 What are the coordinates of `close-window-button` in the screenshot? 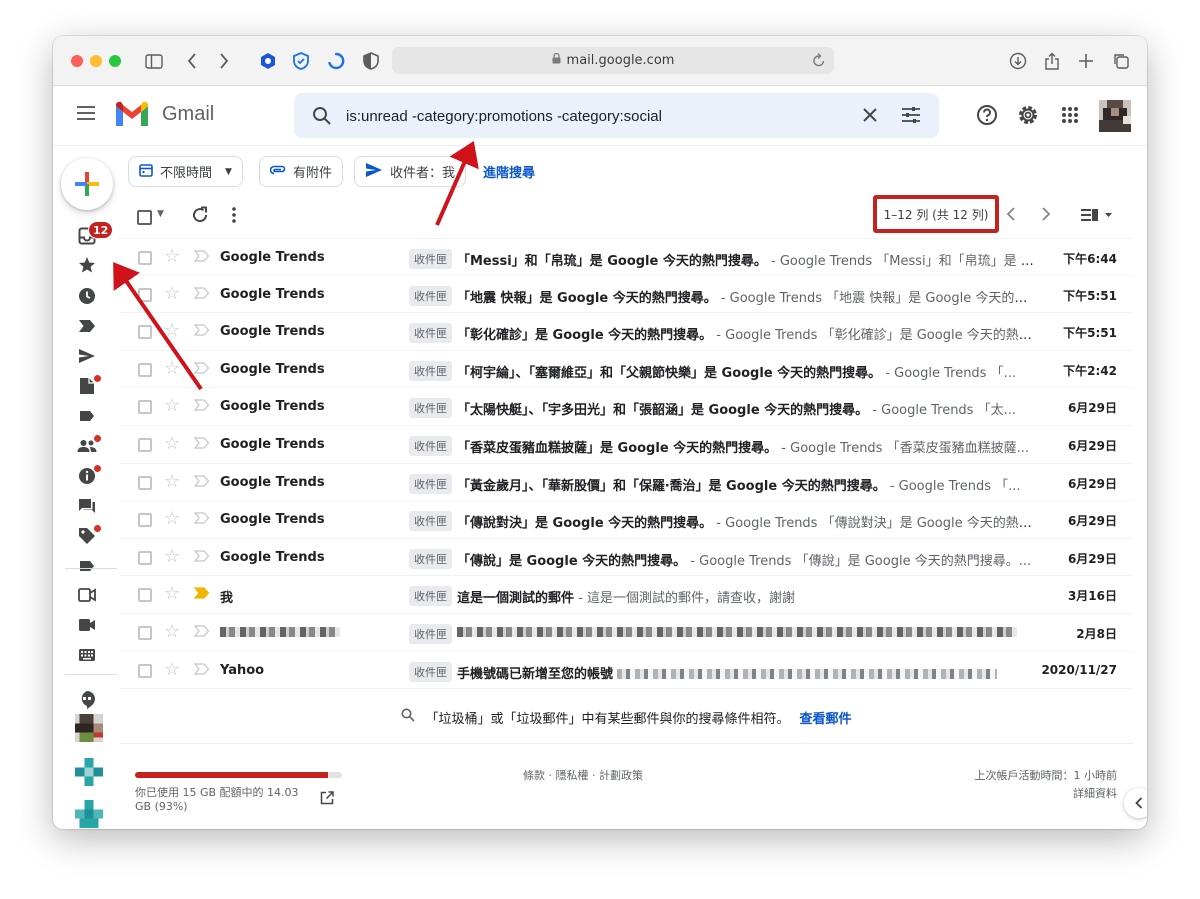 It's located at (77, 61).